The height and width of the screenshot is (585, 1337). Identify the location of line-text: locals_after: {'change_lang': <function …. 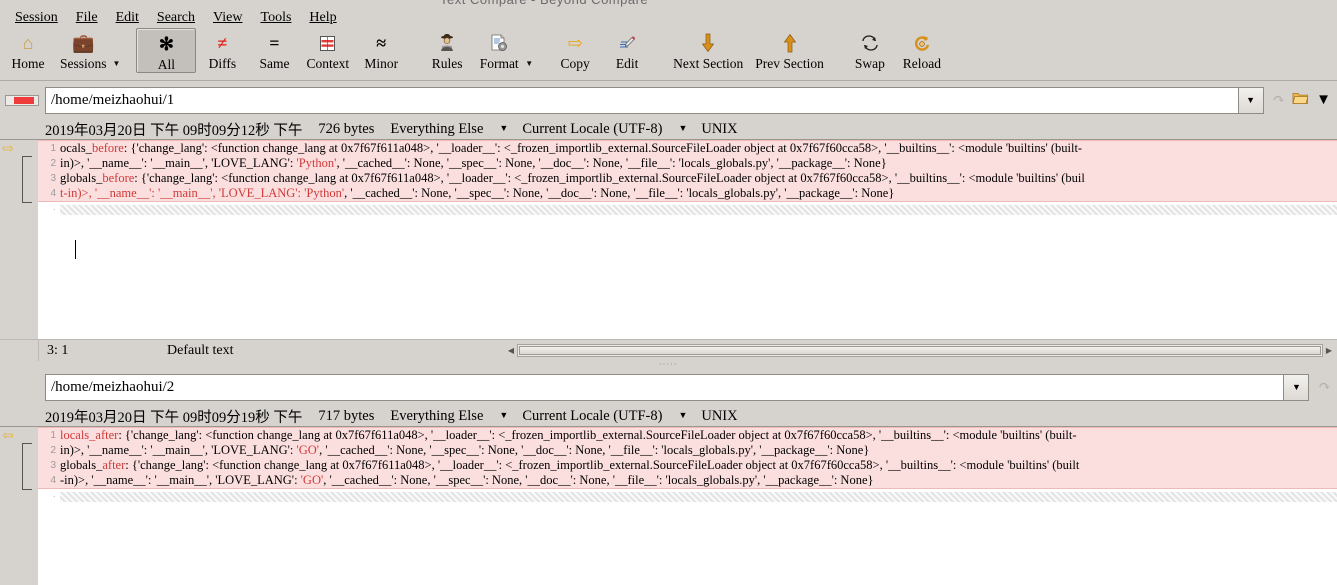
(568, 435).